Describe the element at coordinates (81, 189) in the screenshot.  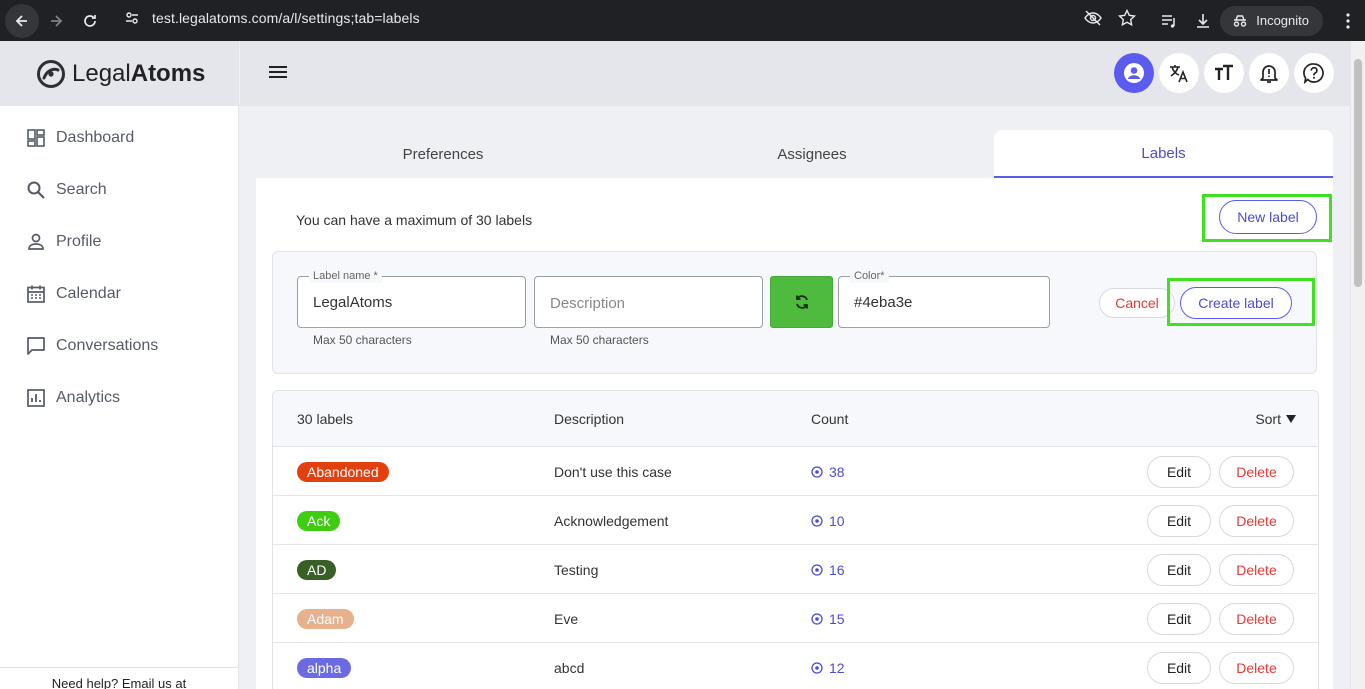
I see `sidebar-item-label: Search` at that location.